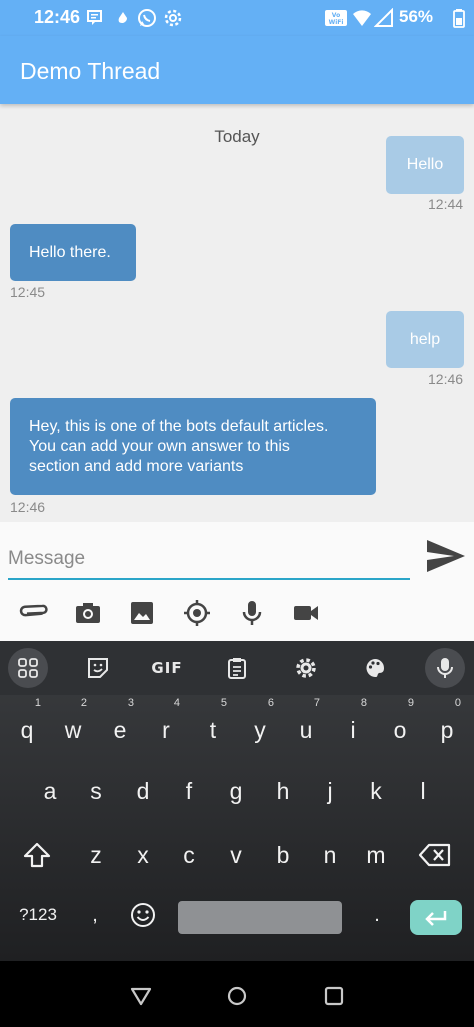  Describe the element at coordinates (260, 917) in the screenshot. I see `space-bar` at that location.